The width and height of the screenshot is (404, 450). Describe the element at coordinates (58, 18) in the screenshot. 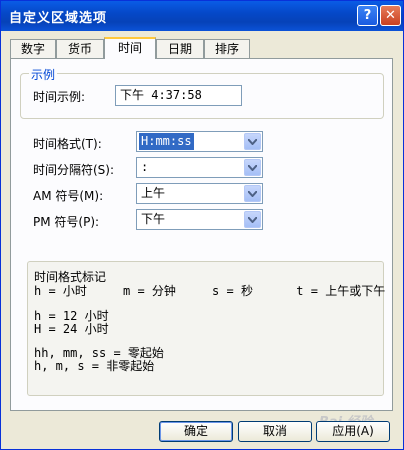

I see `window-title: 自定义区域选项` at that location.